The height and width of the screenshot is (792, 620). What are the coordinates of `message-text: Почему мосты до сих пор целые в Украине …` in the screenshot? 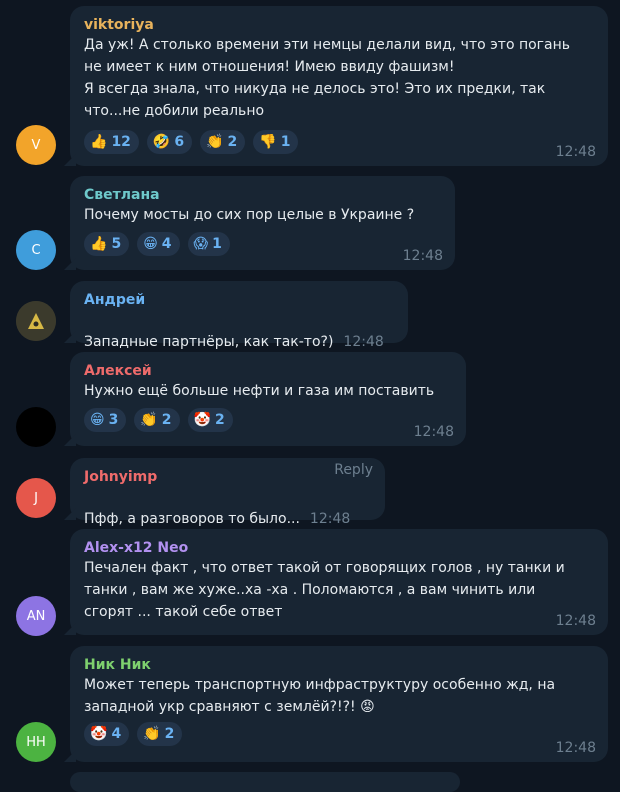 It's located at (249, 215).